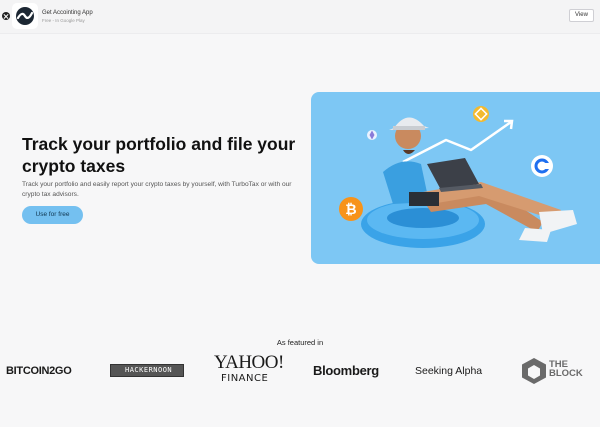 Image resolution: width=600 pixels, height=427 pixels. Describe the element at coordinates (372, 135) in the screenshot. I see `ethereum-icon` at that location.